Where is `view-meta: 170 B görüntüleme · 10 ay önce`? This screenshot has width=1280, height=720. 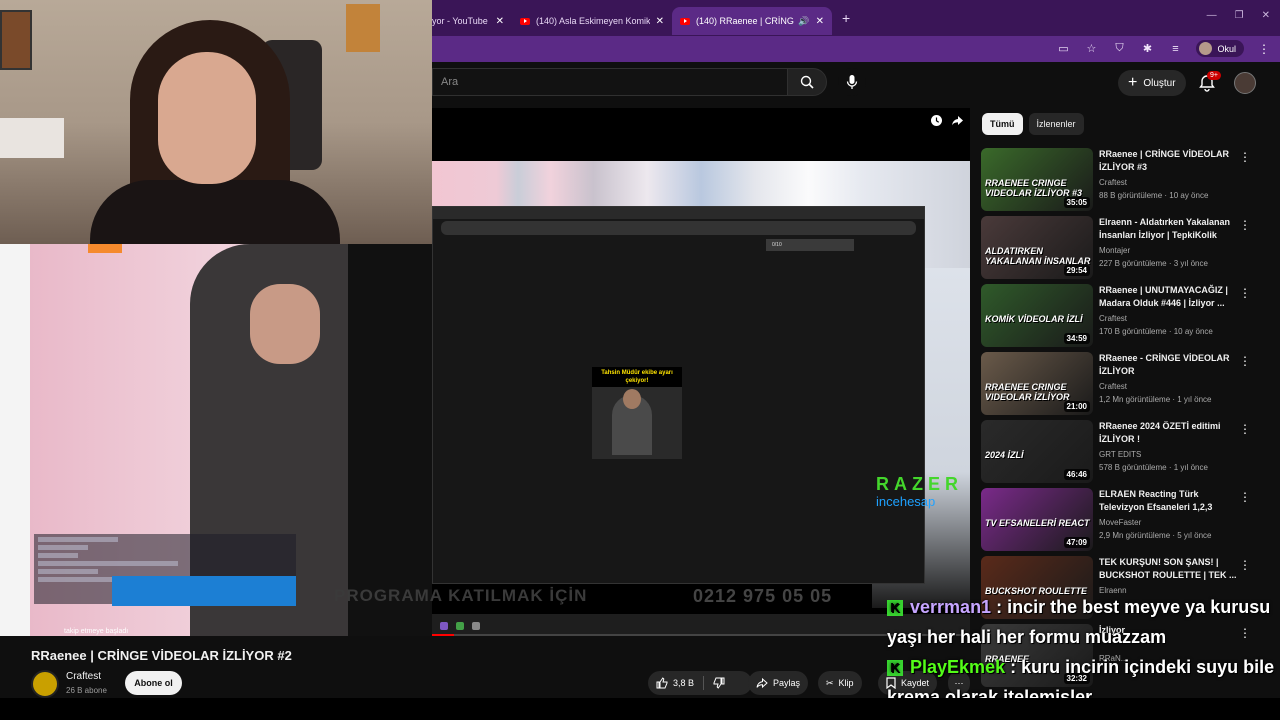 view-meta: 170 B görüntüleme · 10 ay önce is located at coordinates (1156, 331).